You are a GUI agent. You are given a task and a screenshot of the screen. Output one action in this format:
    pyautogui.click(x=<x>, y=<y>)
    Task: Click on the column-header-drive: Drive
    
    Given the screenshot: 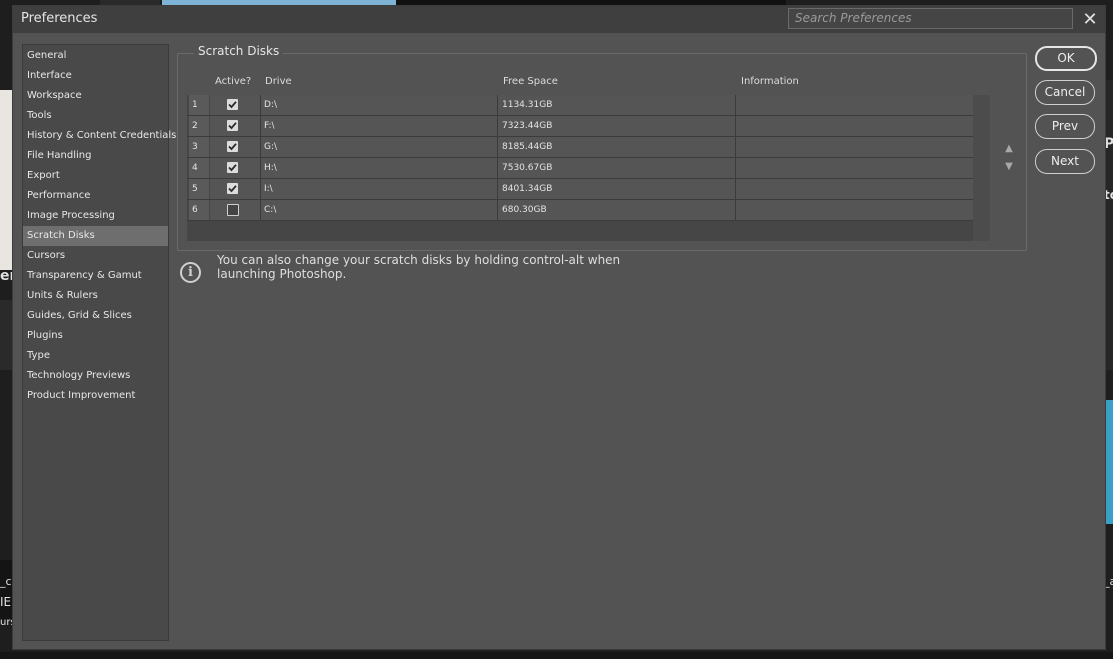 What is the action you would take?
    pyautogui.click(x=278, y=81)
    